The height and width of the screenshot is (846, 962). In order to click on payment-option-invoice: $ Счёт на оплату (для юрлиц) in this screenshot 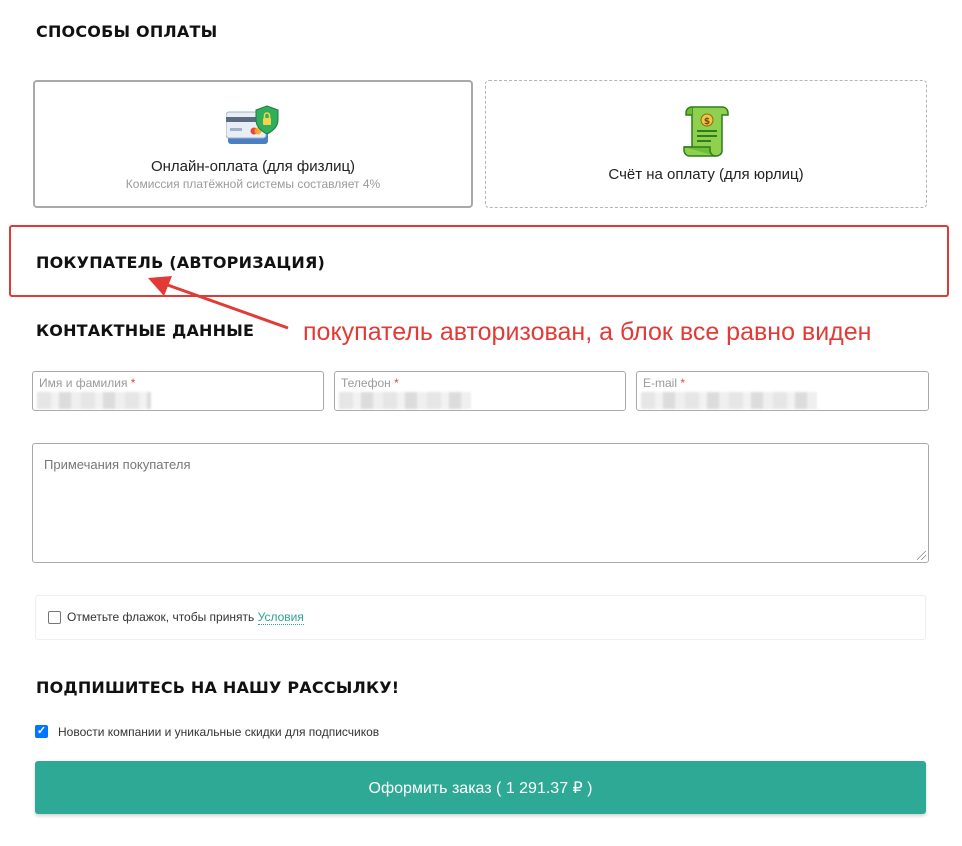, I will do `click(706, 144)`.